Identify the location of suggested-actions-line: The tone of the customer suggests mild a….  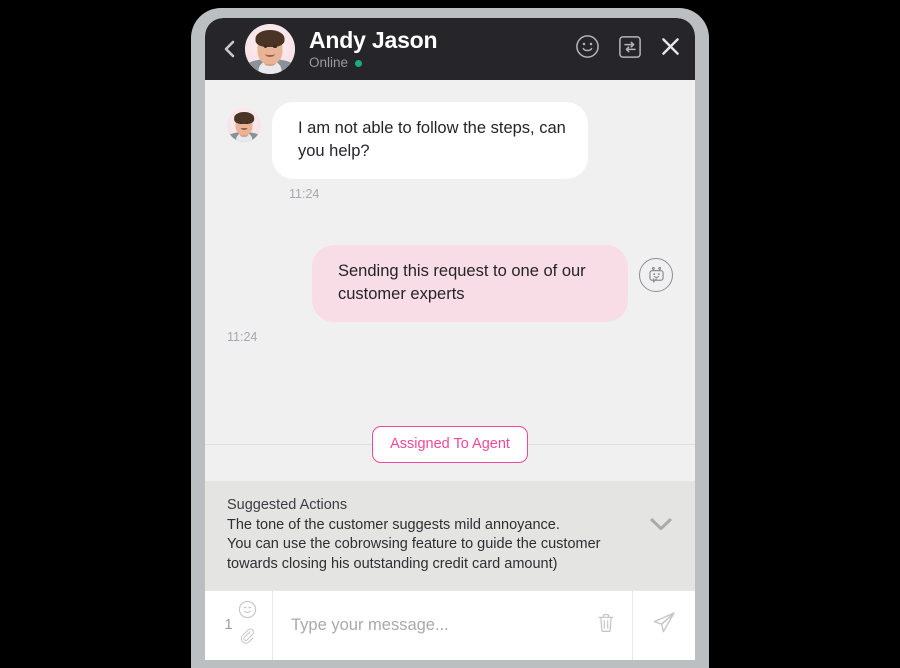
(393, 524).